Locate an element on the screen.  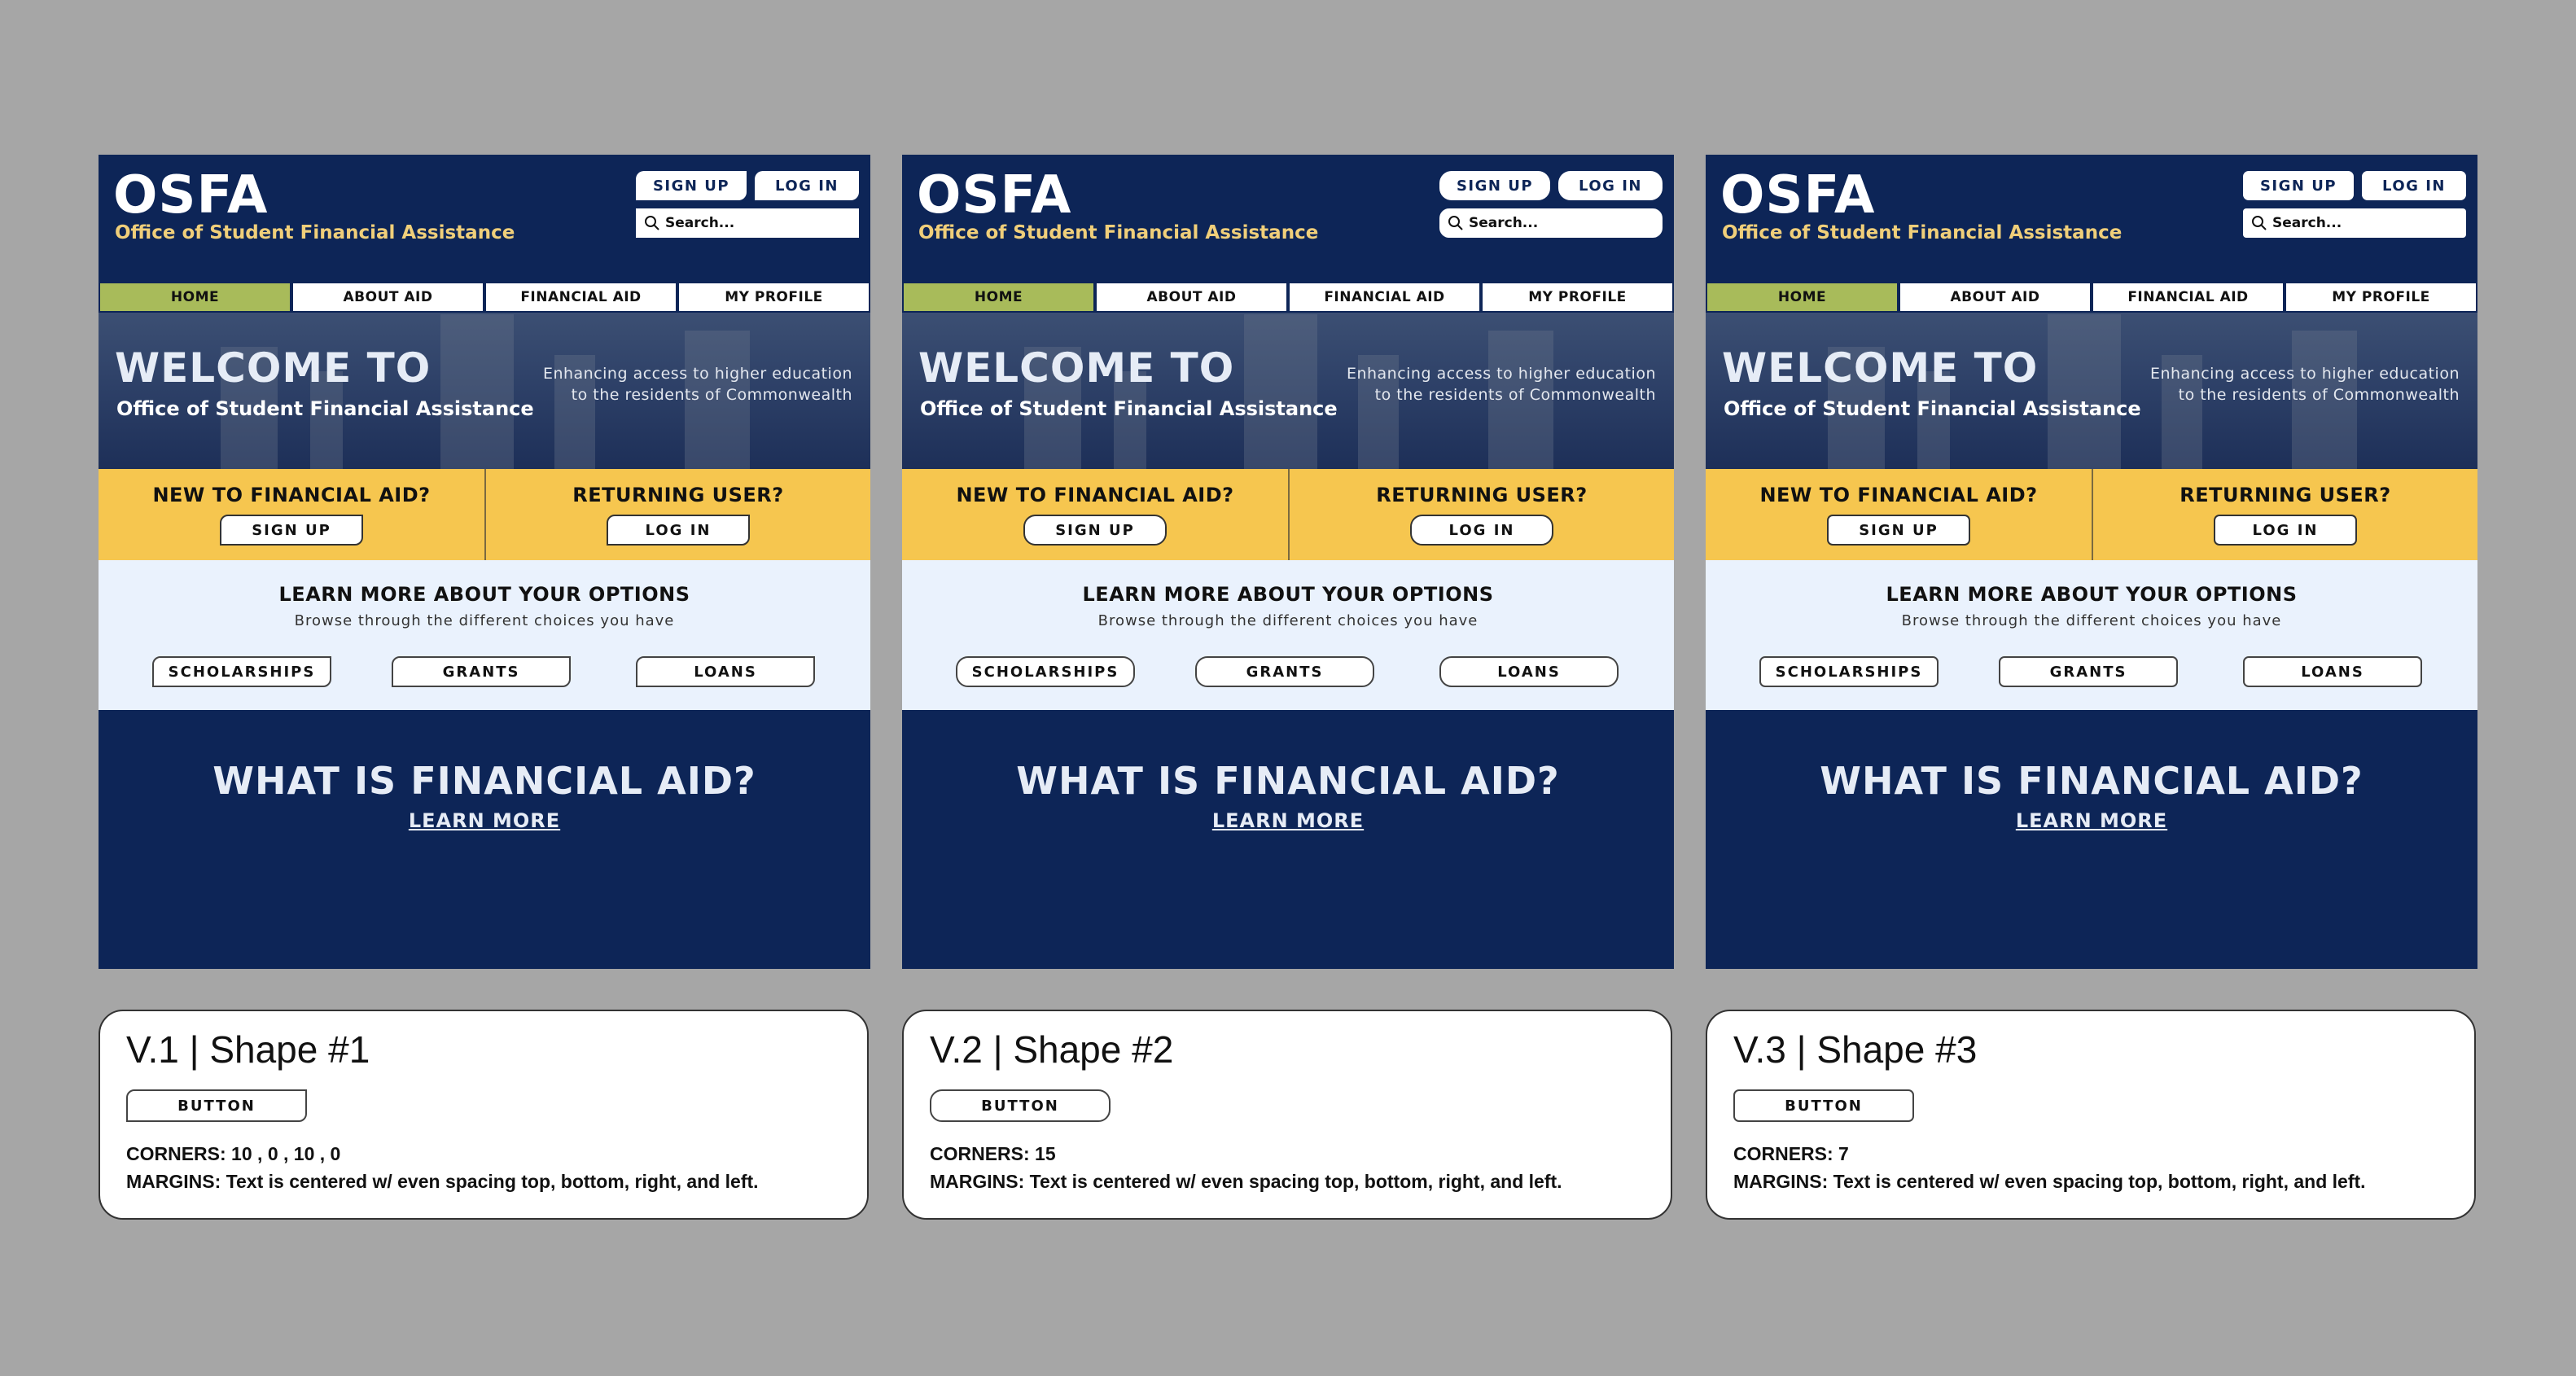
hero-subtitle: Office of Student Financial Assistance is located at coordinates (1129, 409).